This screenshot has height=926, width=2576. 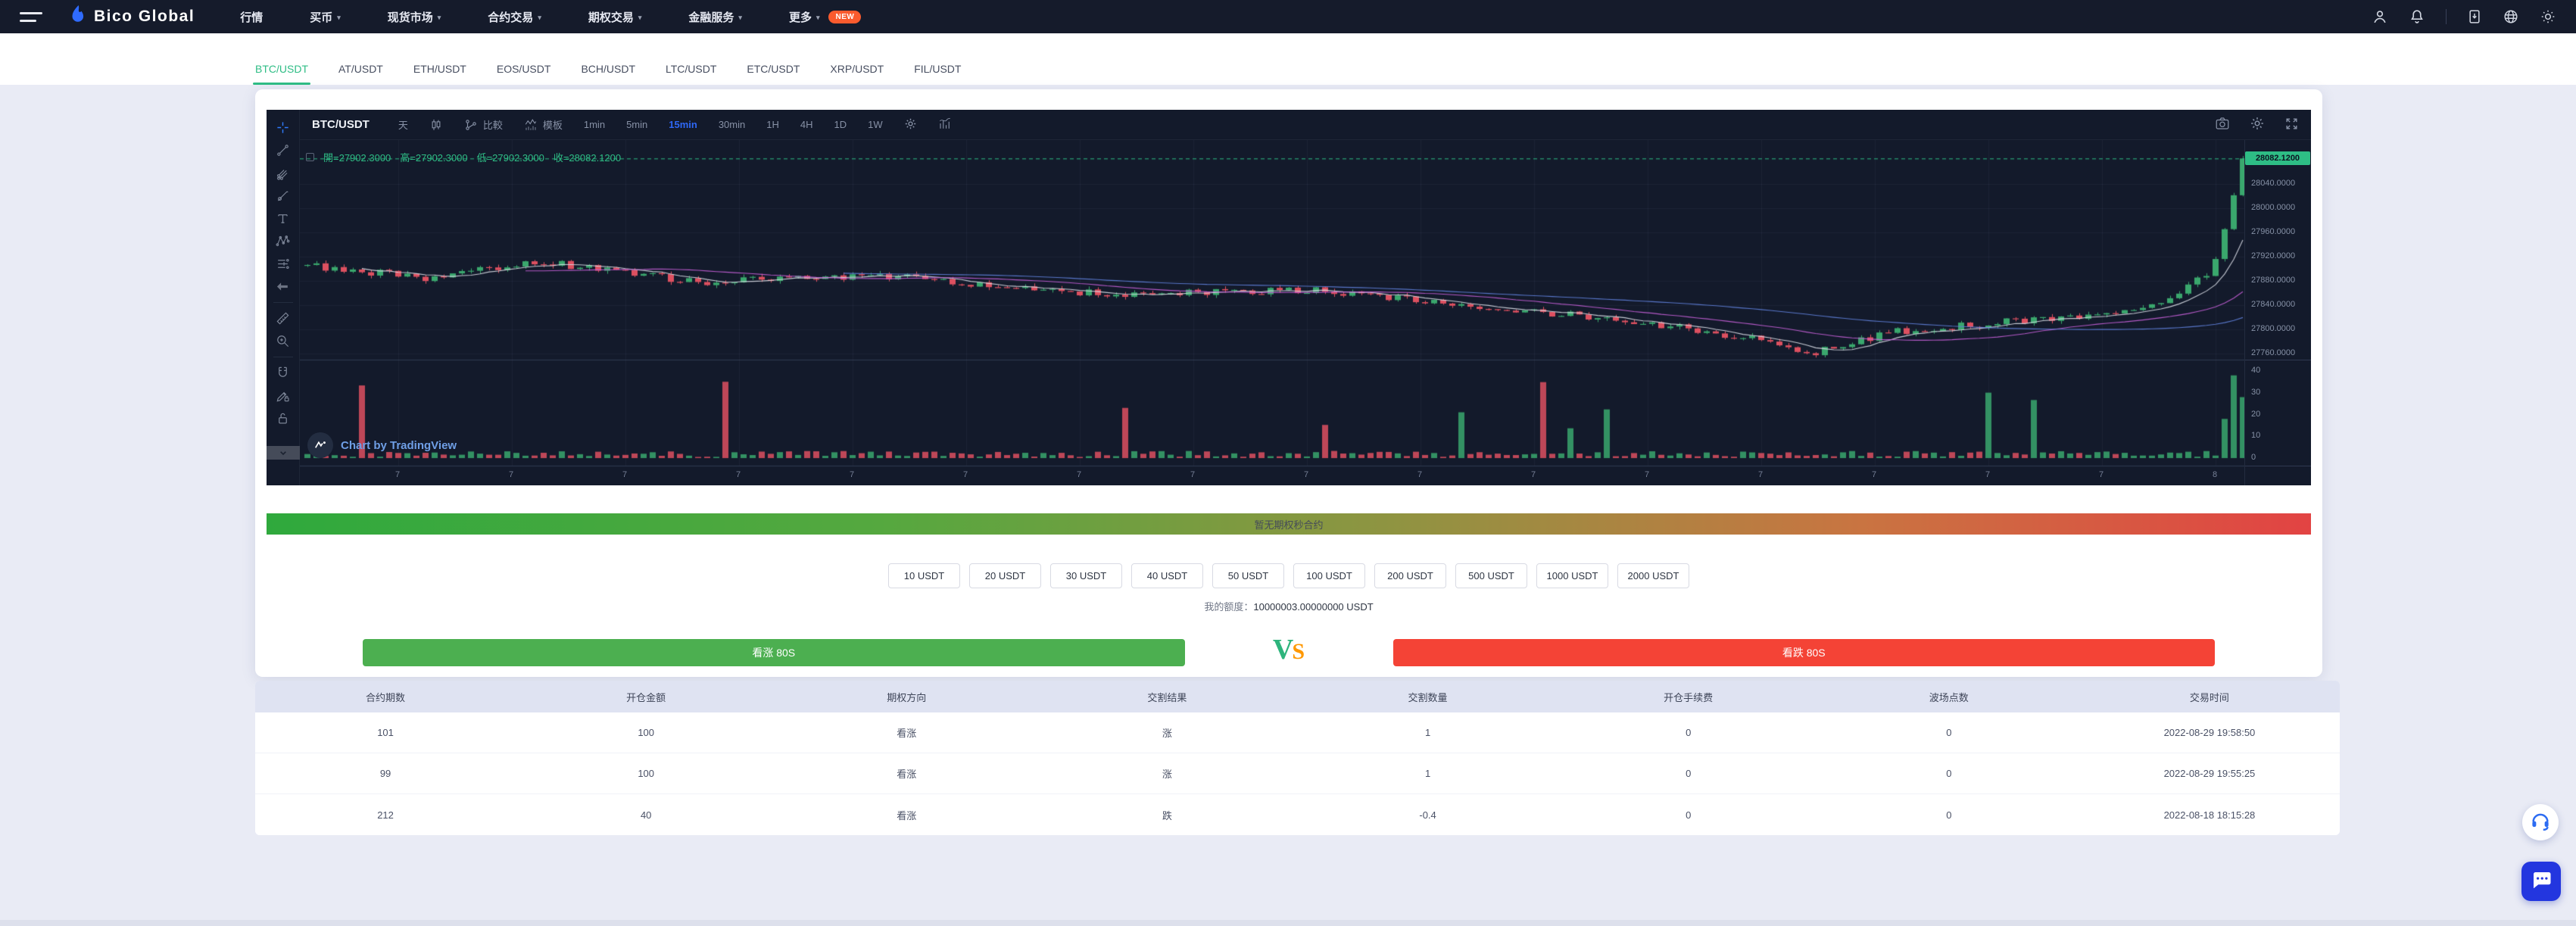 What do you see at coordinates (283, 196) in the screenshot?
I see `brush-icon` at bounding box center [283, 196].